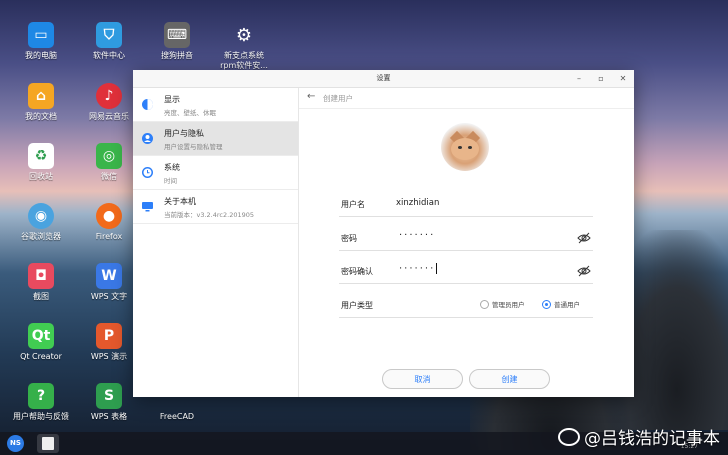 This screenshot has height=455, width=728. Describe the element at coordinates (466, 204) in the screenshot. I see `username-row: 用户名 xinzhidian` at that location.